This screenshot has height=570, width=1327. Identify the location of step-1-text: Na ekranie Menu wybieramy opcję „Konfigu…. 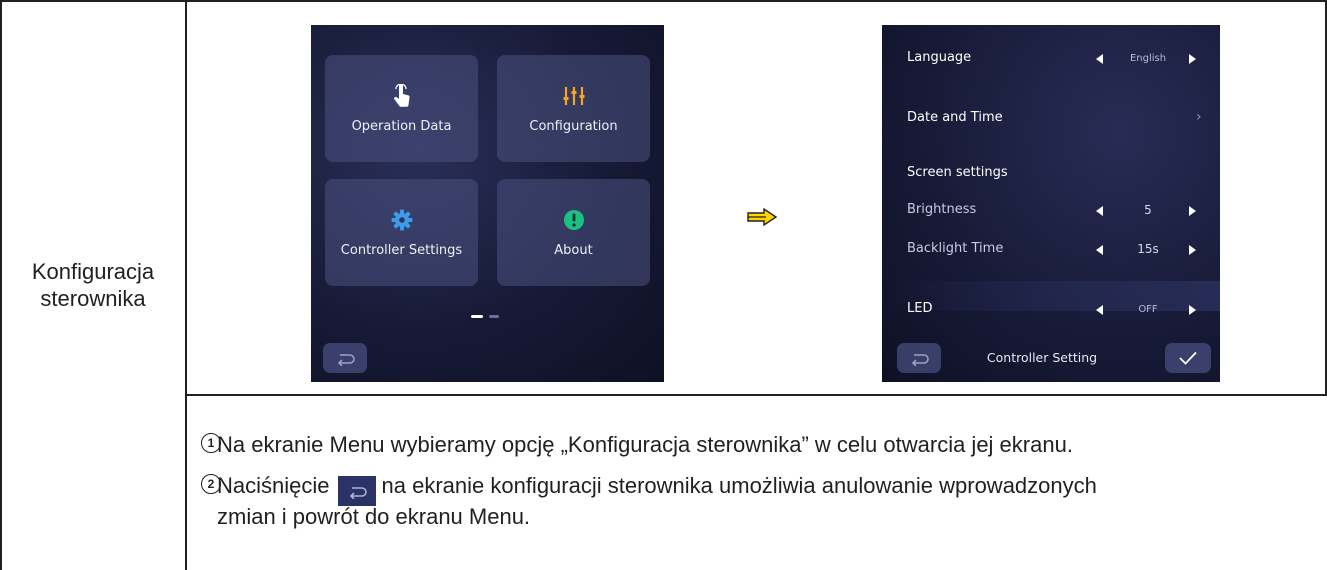
(645, 444).